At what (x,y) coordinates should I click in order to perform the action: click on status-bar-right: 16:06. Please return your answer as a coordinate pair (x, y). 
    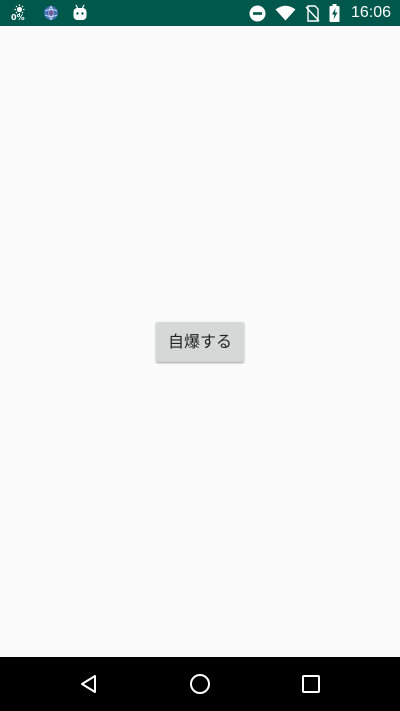
    Looking at the image, I should click on (320, 13).